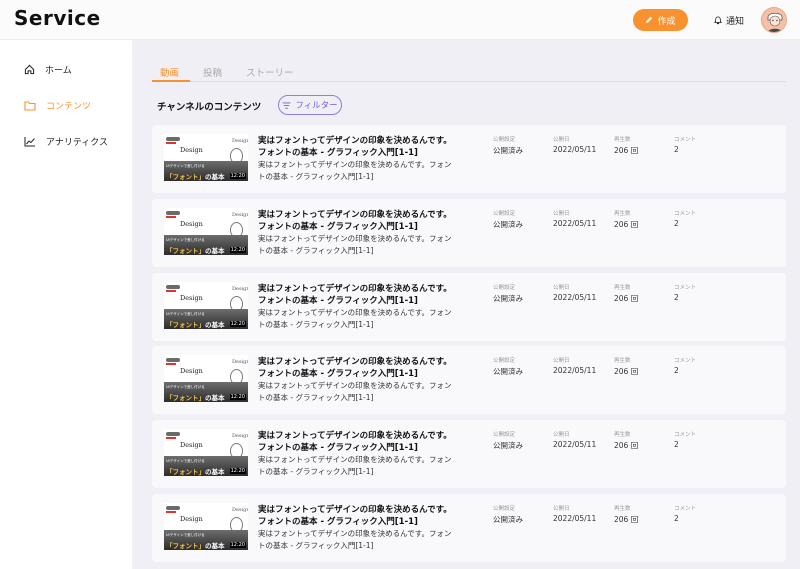 Image resolution: width=800 pixels, height=569 pixels. Describe the element at coordinates (77, 142) in the screenshot. I see `sidebar-item-label: アナリティクス` at that location.